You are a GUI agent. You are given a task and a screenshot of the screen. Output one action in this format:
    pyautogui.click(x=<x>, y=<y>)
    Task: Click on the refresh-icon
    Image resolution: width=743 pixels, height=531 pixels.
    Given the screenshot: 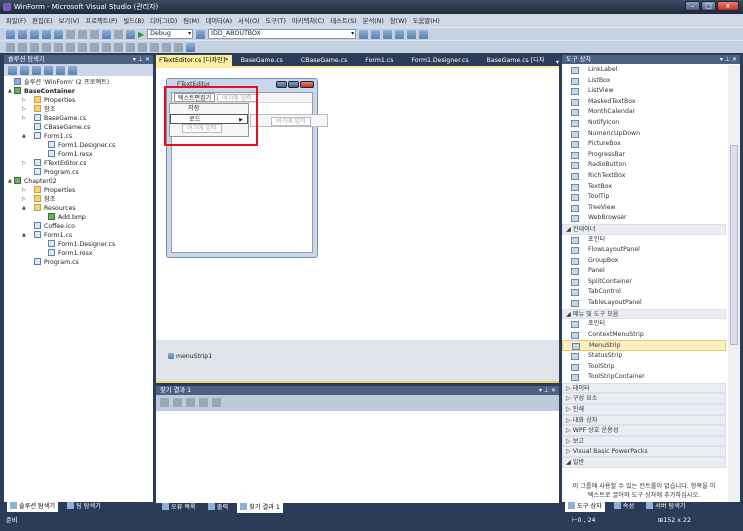 What is the action you would take?
    pyautogui.click(x=36, y=70)
    